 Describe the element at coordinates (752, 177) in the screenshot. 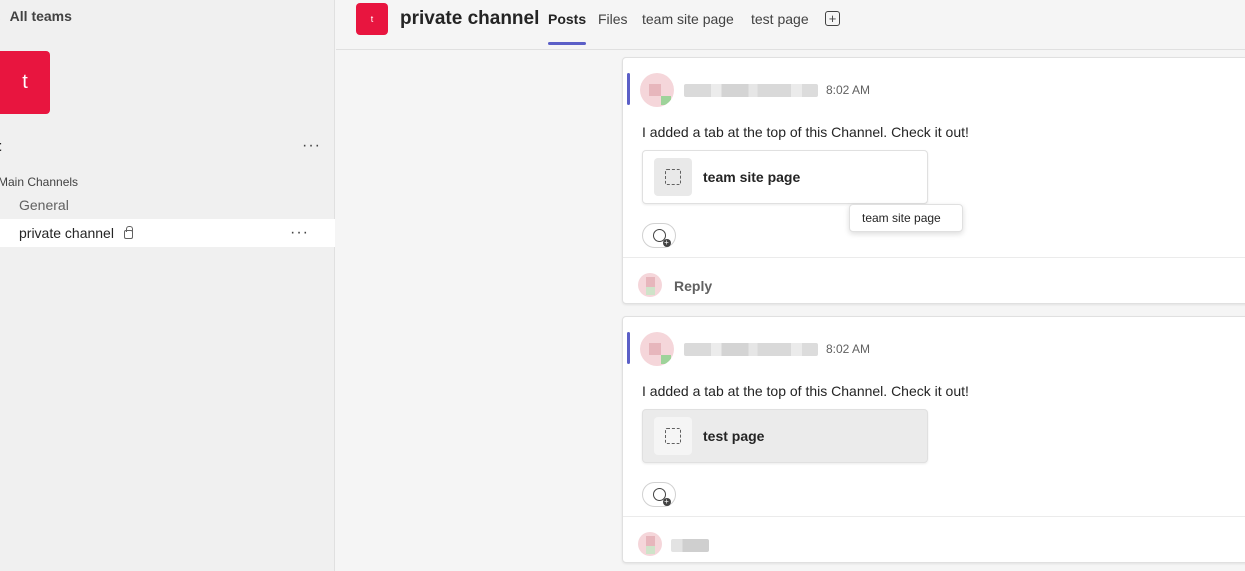

I see `tab-card-title: team site page` at that location.